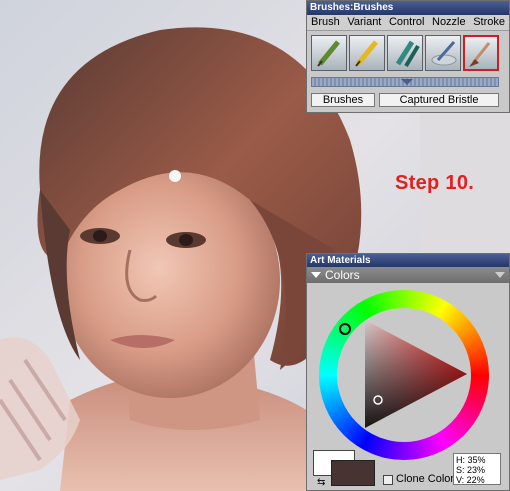  I want to click on hue-selector-icon, so click(345, 329).